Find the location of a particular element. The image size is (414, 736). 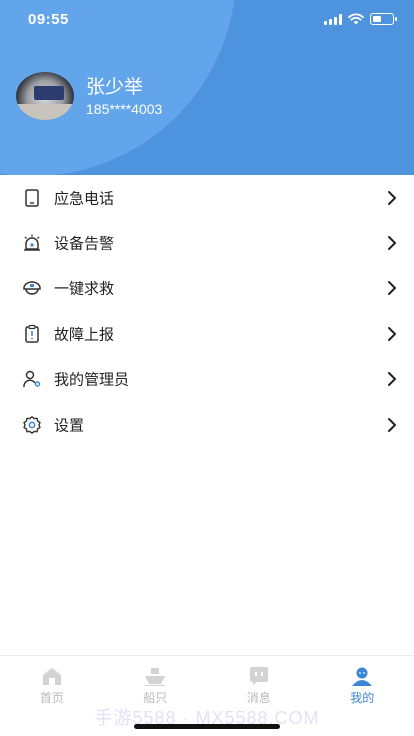

admin-icon is located at coordinates (32, 379).